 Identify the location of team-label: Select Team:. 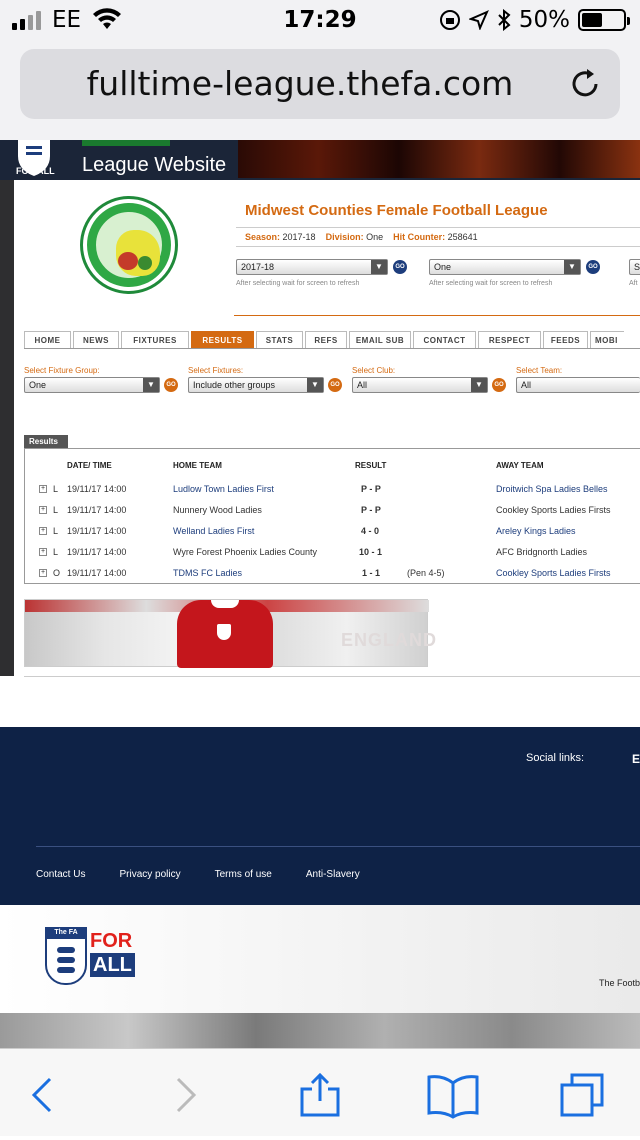
(539, 370).